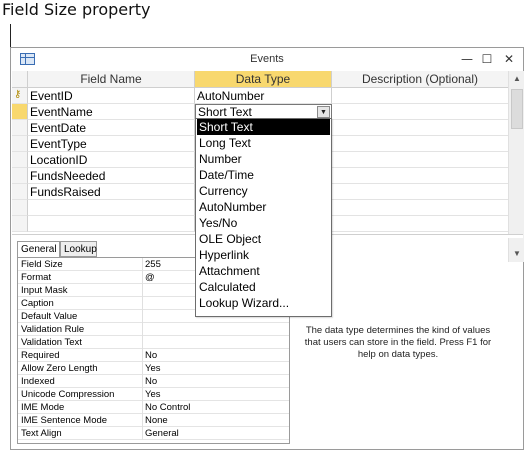  What do you see at coordinates (263, 223) in the screenshot?
I see `dropdown-option: Yes/No` at bounding box center [263, 223].